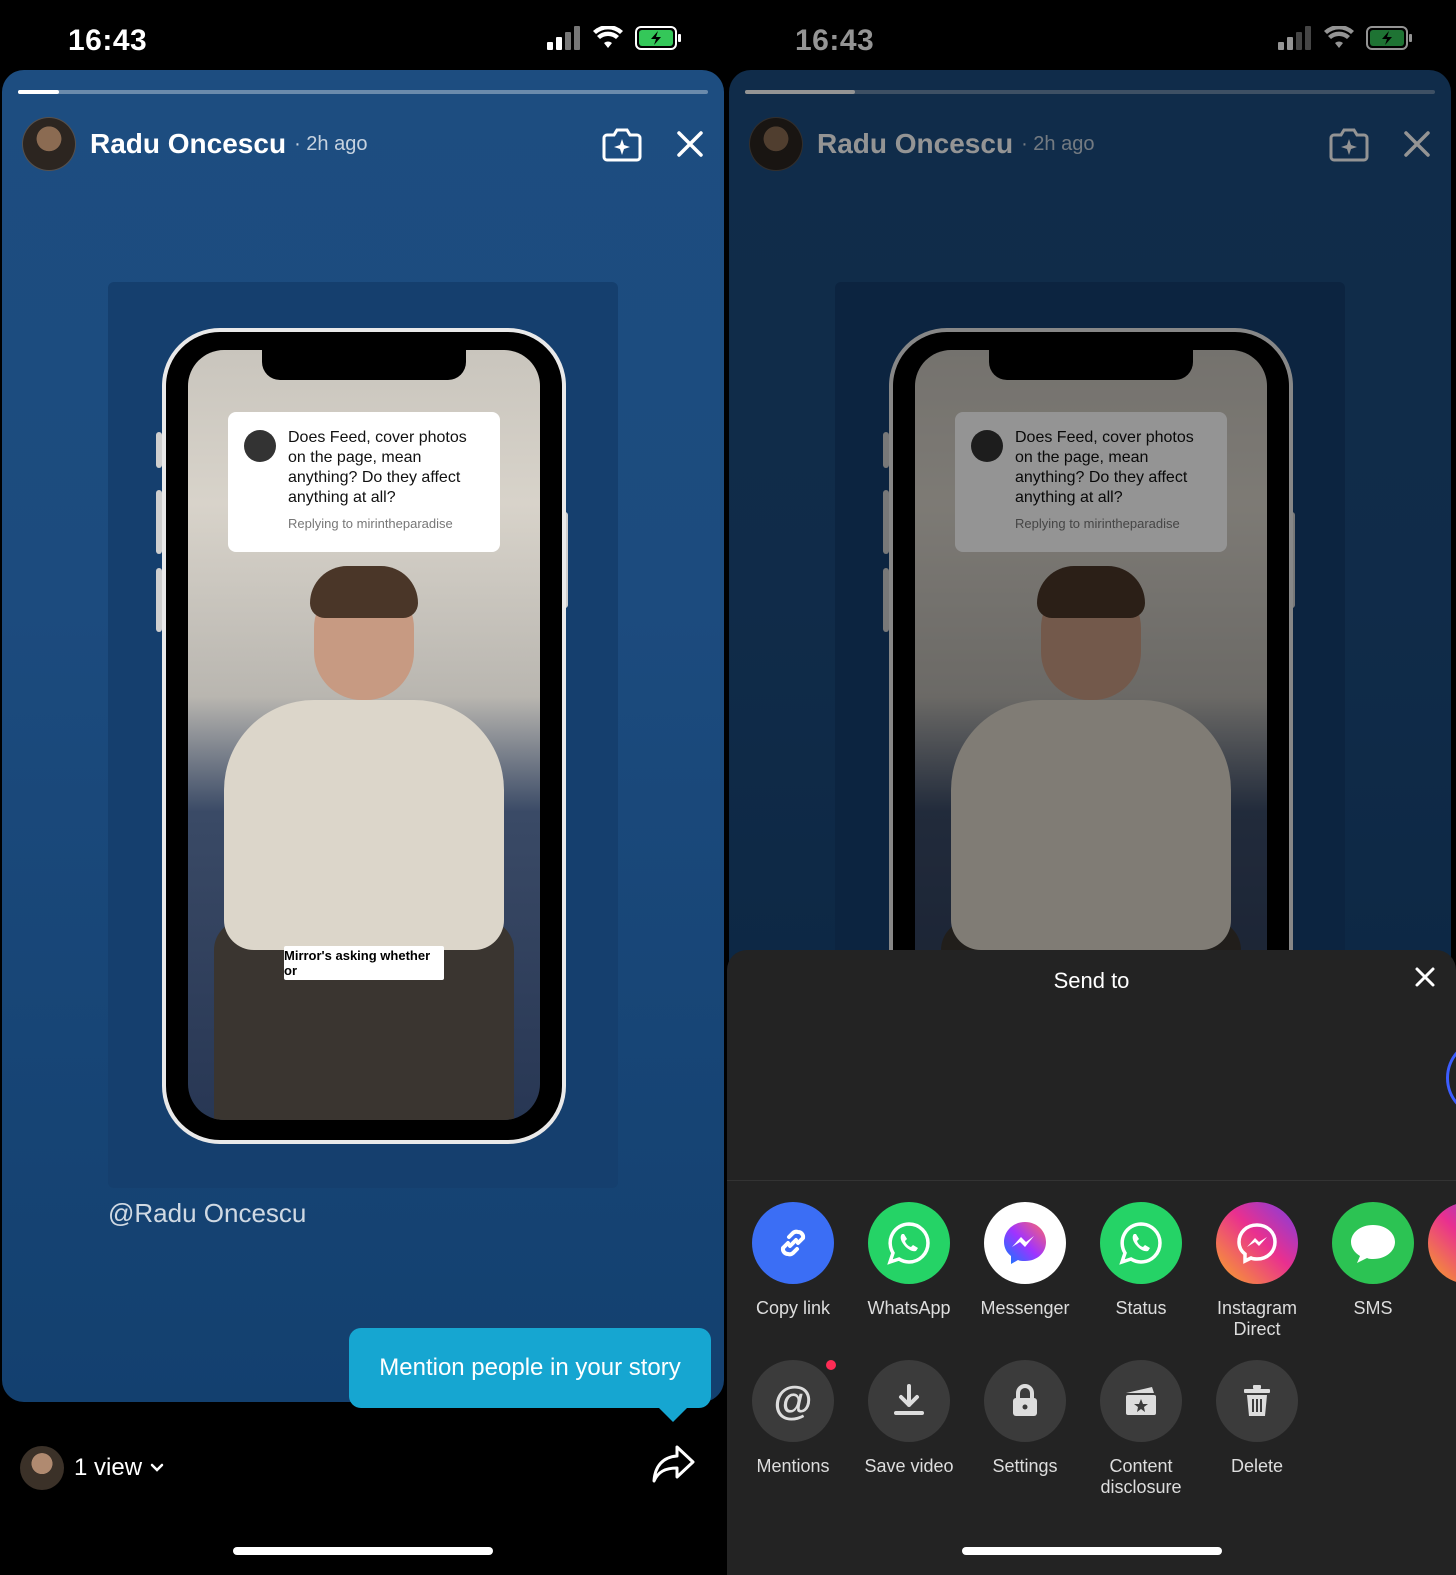  I want to click on lock-icon, so click(1025, 1400).